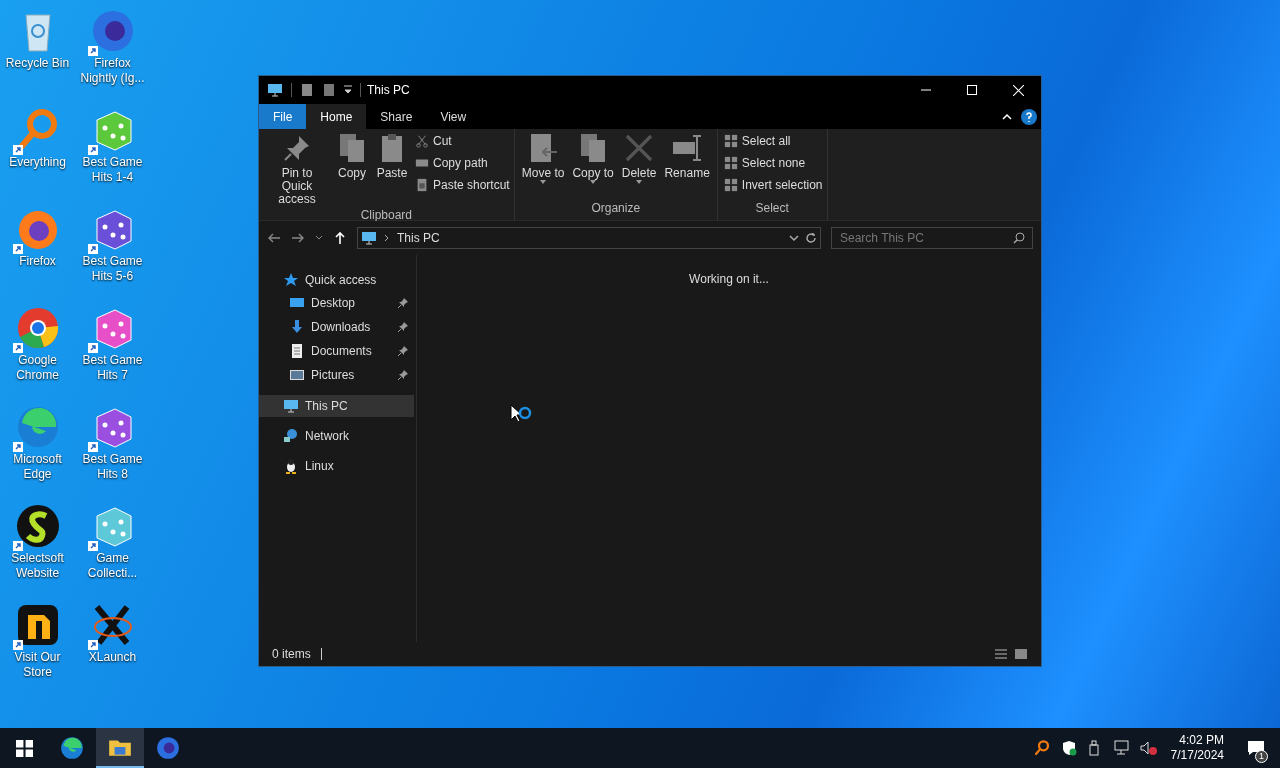  What do you see at coordinates (453, 116) in the screenshot?
I see `ribbon-tab: View` at bounding box center [453, 116].